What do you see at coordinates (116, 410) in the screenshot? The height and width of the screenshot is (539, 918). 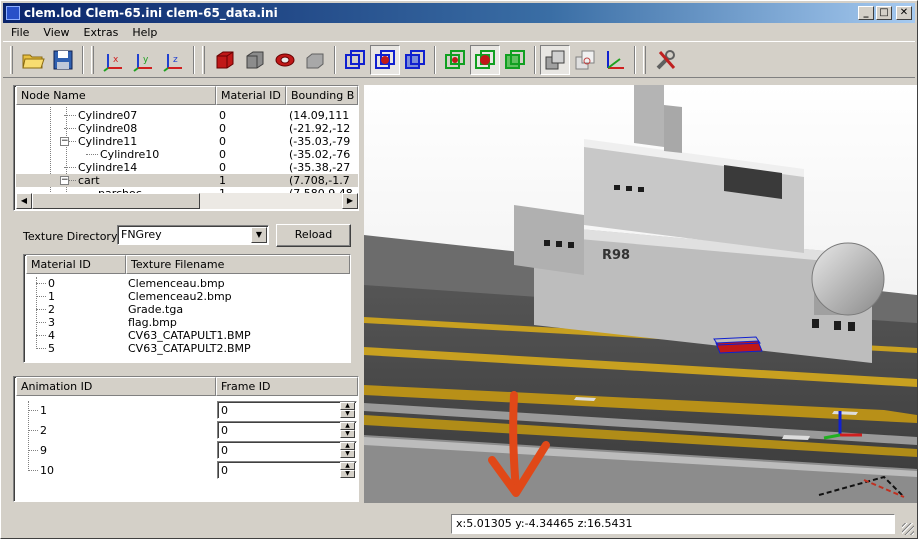 I see `animation-row: 1` at bounding box center [116, 410].